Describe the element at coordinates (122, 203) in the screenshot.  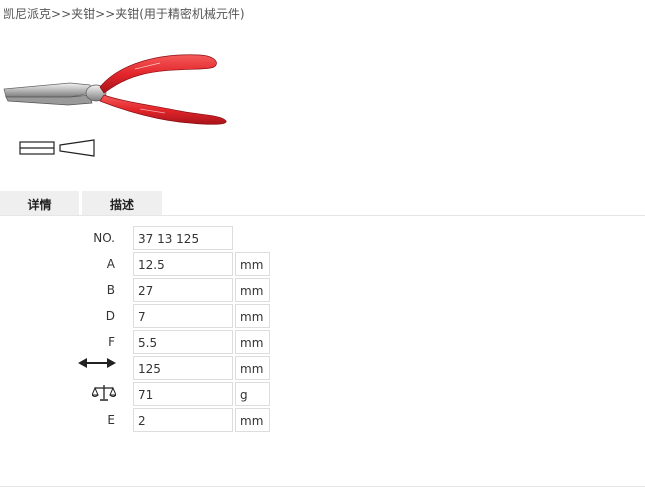
I see `tab-description: 描述` at that location.